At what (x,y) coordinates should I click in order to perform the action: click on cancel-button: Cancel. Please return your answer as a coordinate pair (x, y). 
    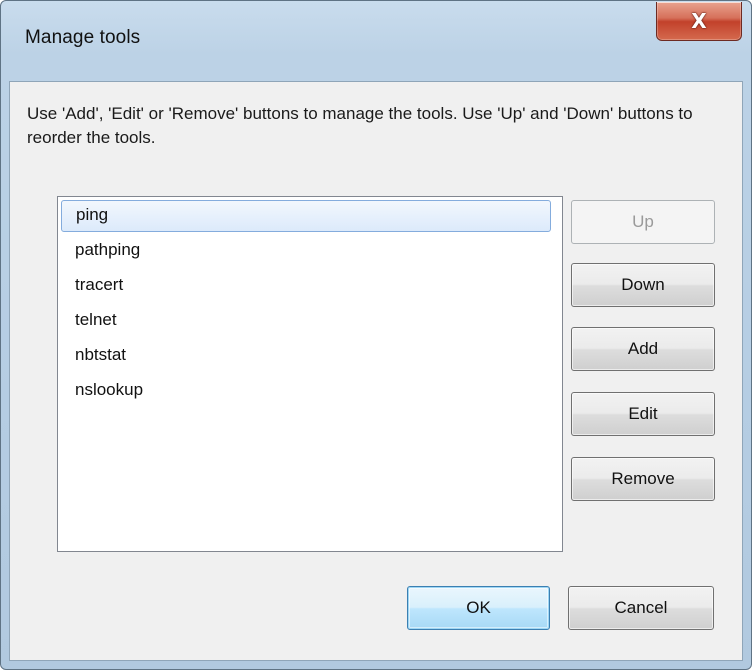
    Looking at the image, I should click on (641, 608).